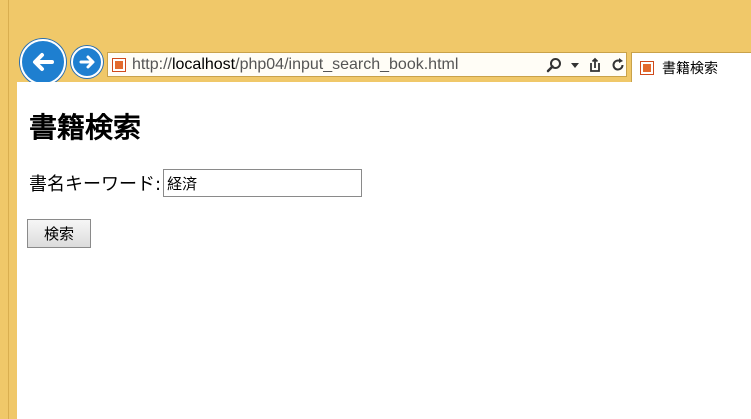 Image resolution: width=751 pixels, height=419 pixels. What do you see at coordinates (95, 184) in the screenshot?
I see `keyword-label: 書名キーワード:` at bounding box center [95, 184].